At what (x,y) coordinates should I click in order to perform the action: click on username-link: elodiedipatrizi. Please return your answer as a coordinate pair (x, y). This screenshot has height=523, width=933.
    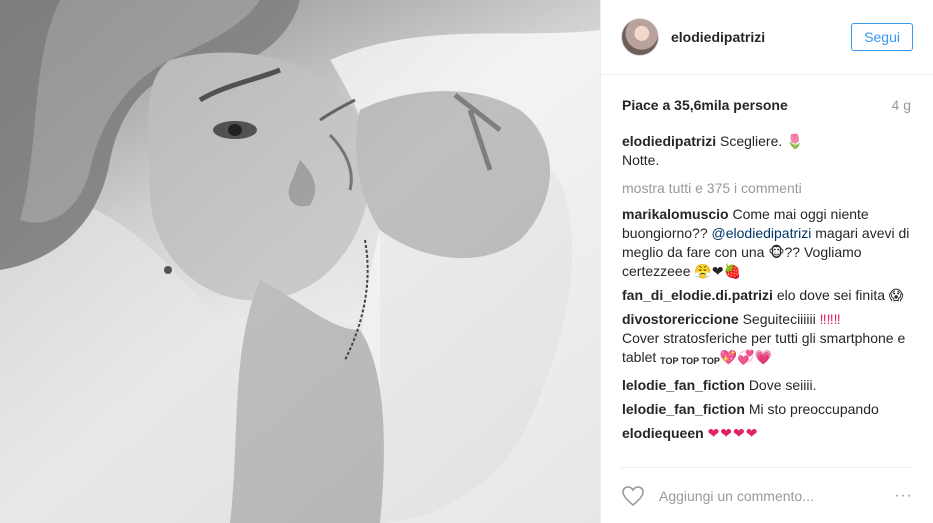
    Looking at the image, I should click on (761, 37).